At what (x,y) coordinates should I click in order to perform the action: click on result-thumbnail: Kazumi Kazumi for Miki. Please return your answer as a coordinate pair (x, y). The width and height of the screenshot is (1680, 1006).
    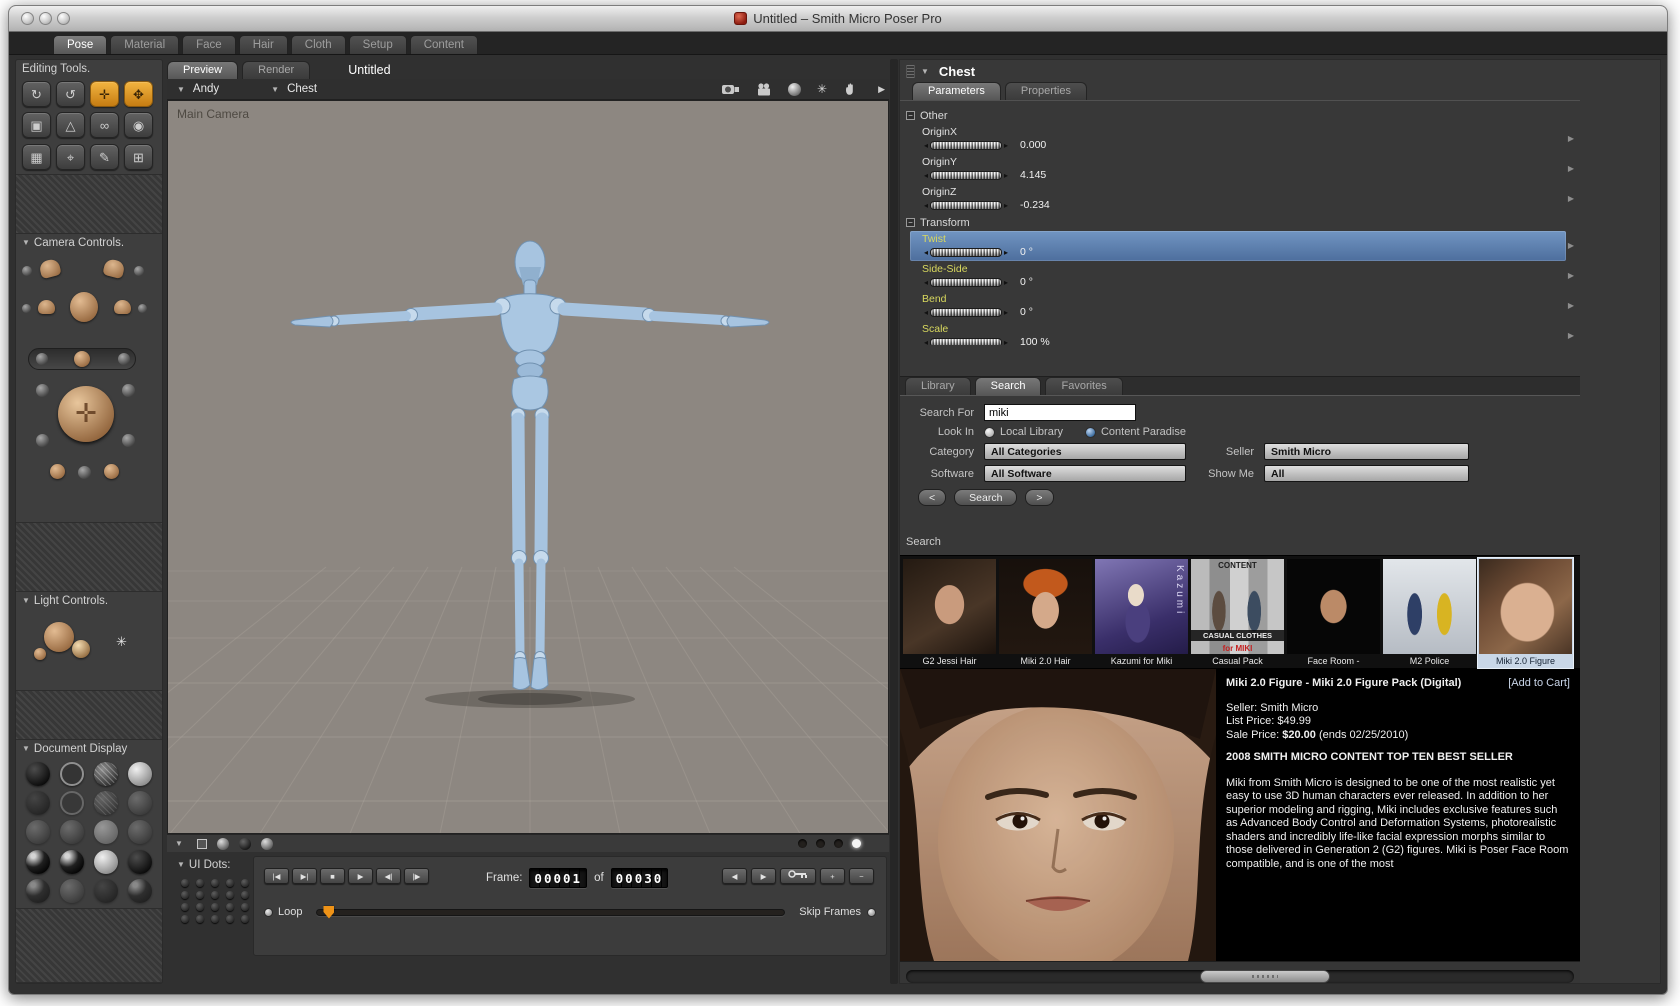
    Looking at the image, I should click on (1141, 613).